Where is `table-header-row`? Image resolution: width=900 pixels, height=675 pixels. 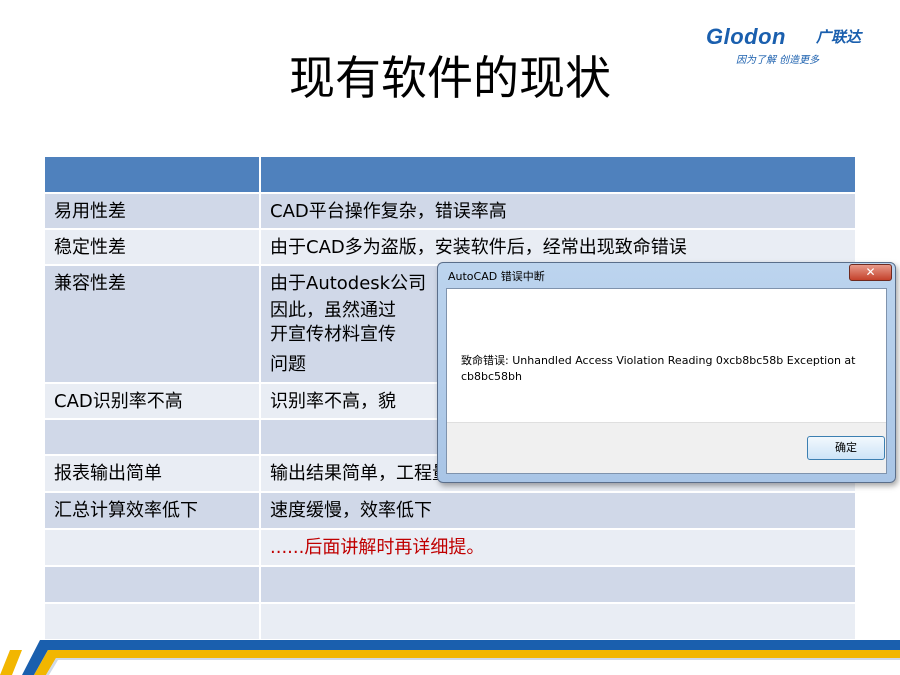 table-header-row is located at coordinates (450, 174).